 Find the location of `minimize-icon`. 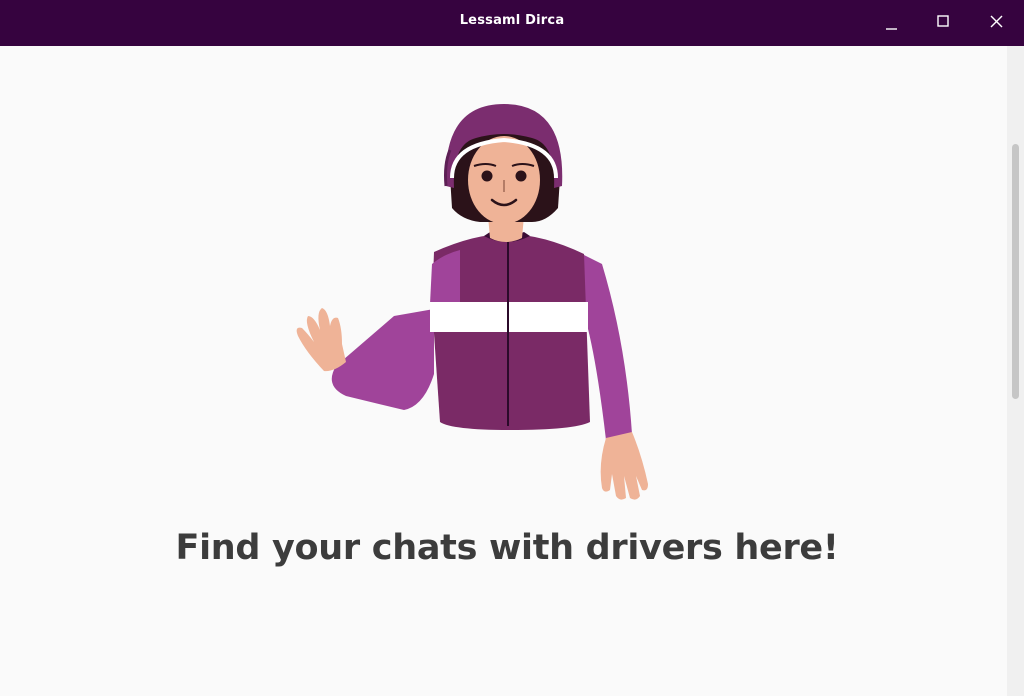

minimize-icon is located at coordinates (891, 29).